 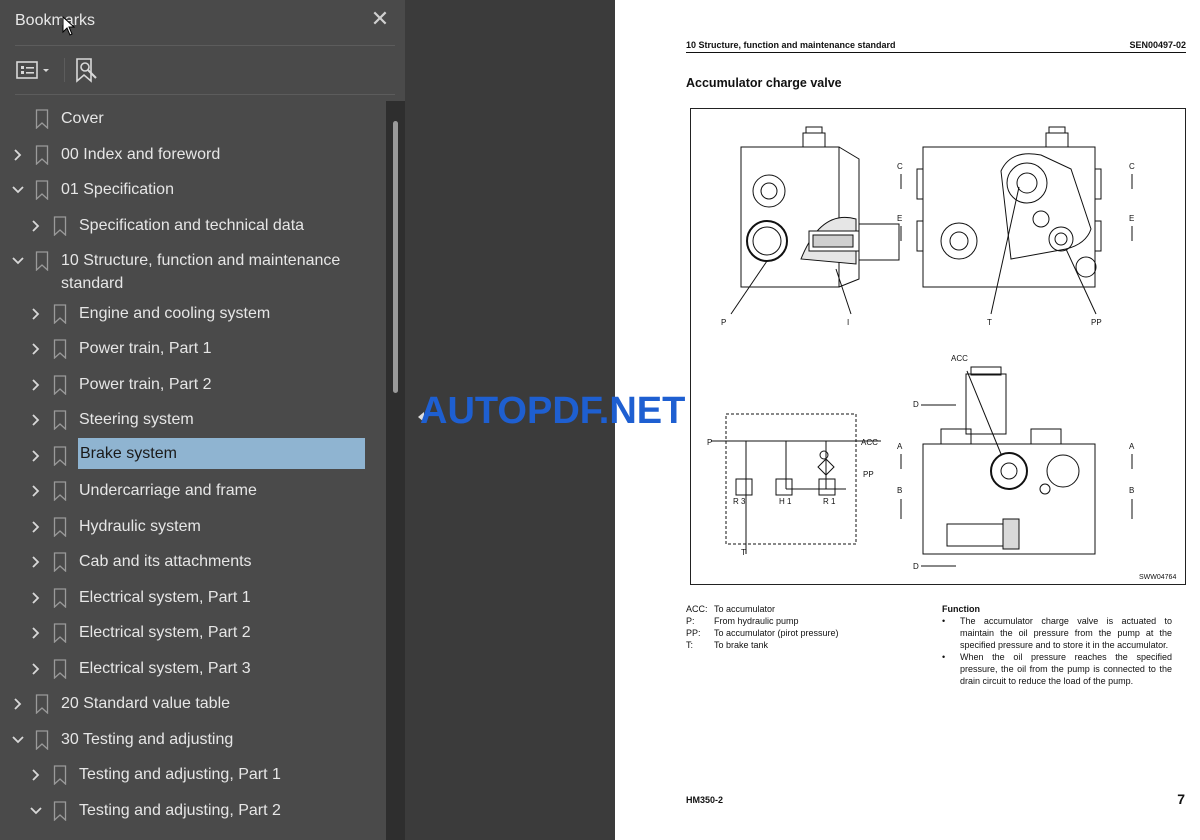 What do you see at coordinates (380, 19) in the screenshot?
I see `close-panel-button: ✕` at bounding box center [380, 19].